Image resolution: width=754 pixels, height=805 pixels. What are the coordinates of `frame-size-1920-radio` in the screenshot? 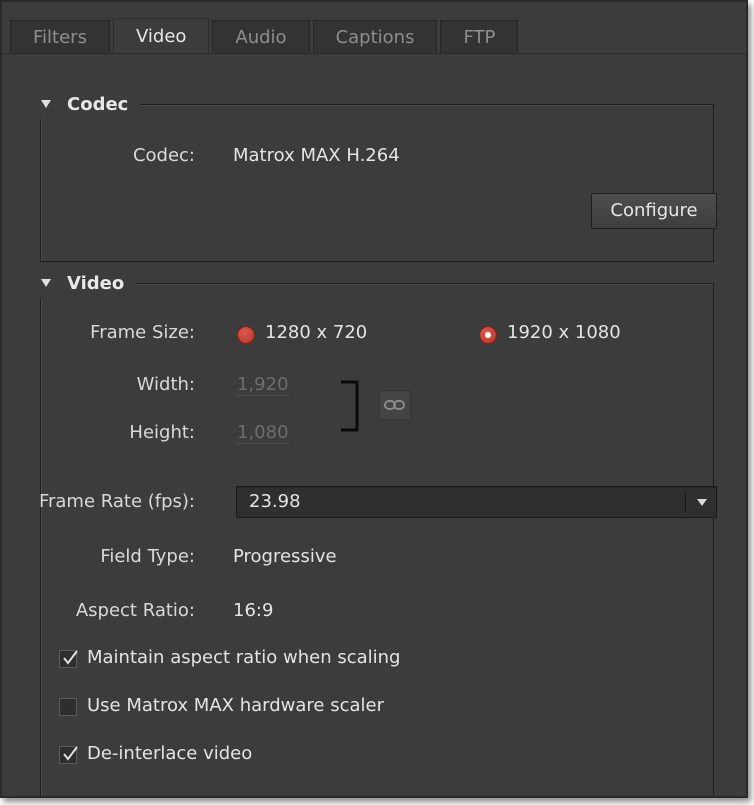 It's located at (488, 335).